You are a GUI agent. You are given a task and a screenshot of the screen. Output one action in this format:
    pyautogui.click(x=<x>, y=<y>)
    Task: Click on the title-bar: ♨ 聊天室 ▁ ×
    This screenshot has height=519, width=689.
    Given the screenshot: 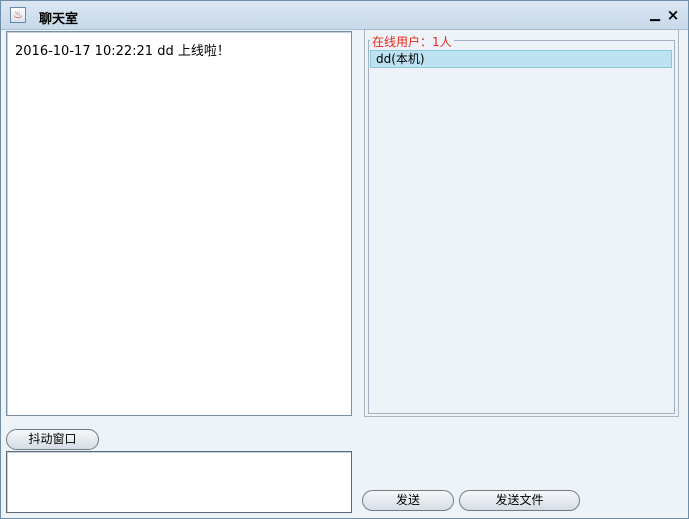 What is the action you would take?
    pyautogui.click(x=344, y=15)
    